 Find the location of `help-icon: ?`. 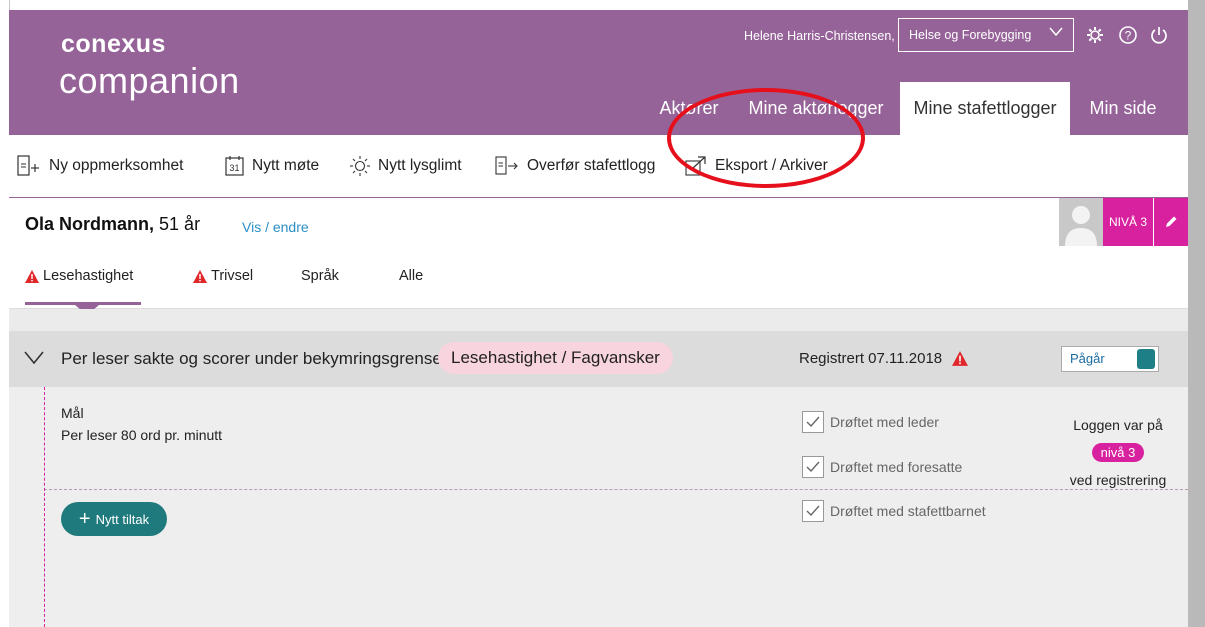

help-icon: ? is located at coordinates (1128, 35).